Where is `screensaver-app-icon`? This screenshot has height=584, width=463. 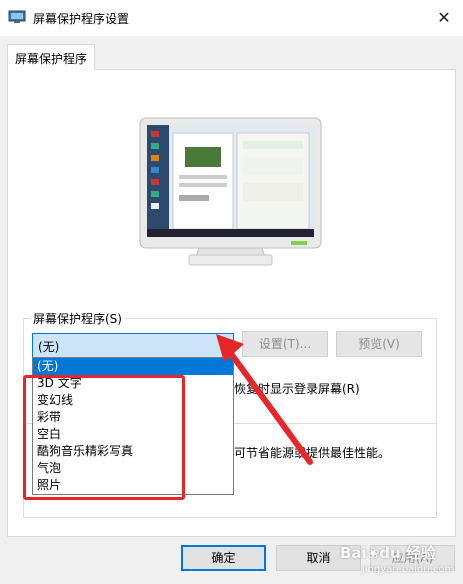 screensaver-app-icon is located at coordinates (17, 16).